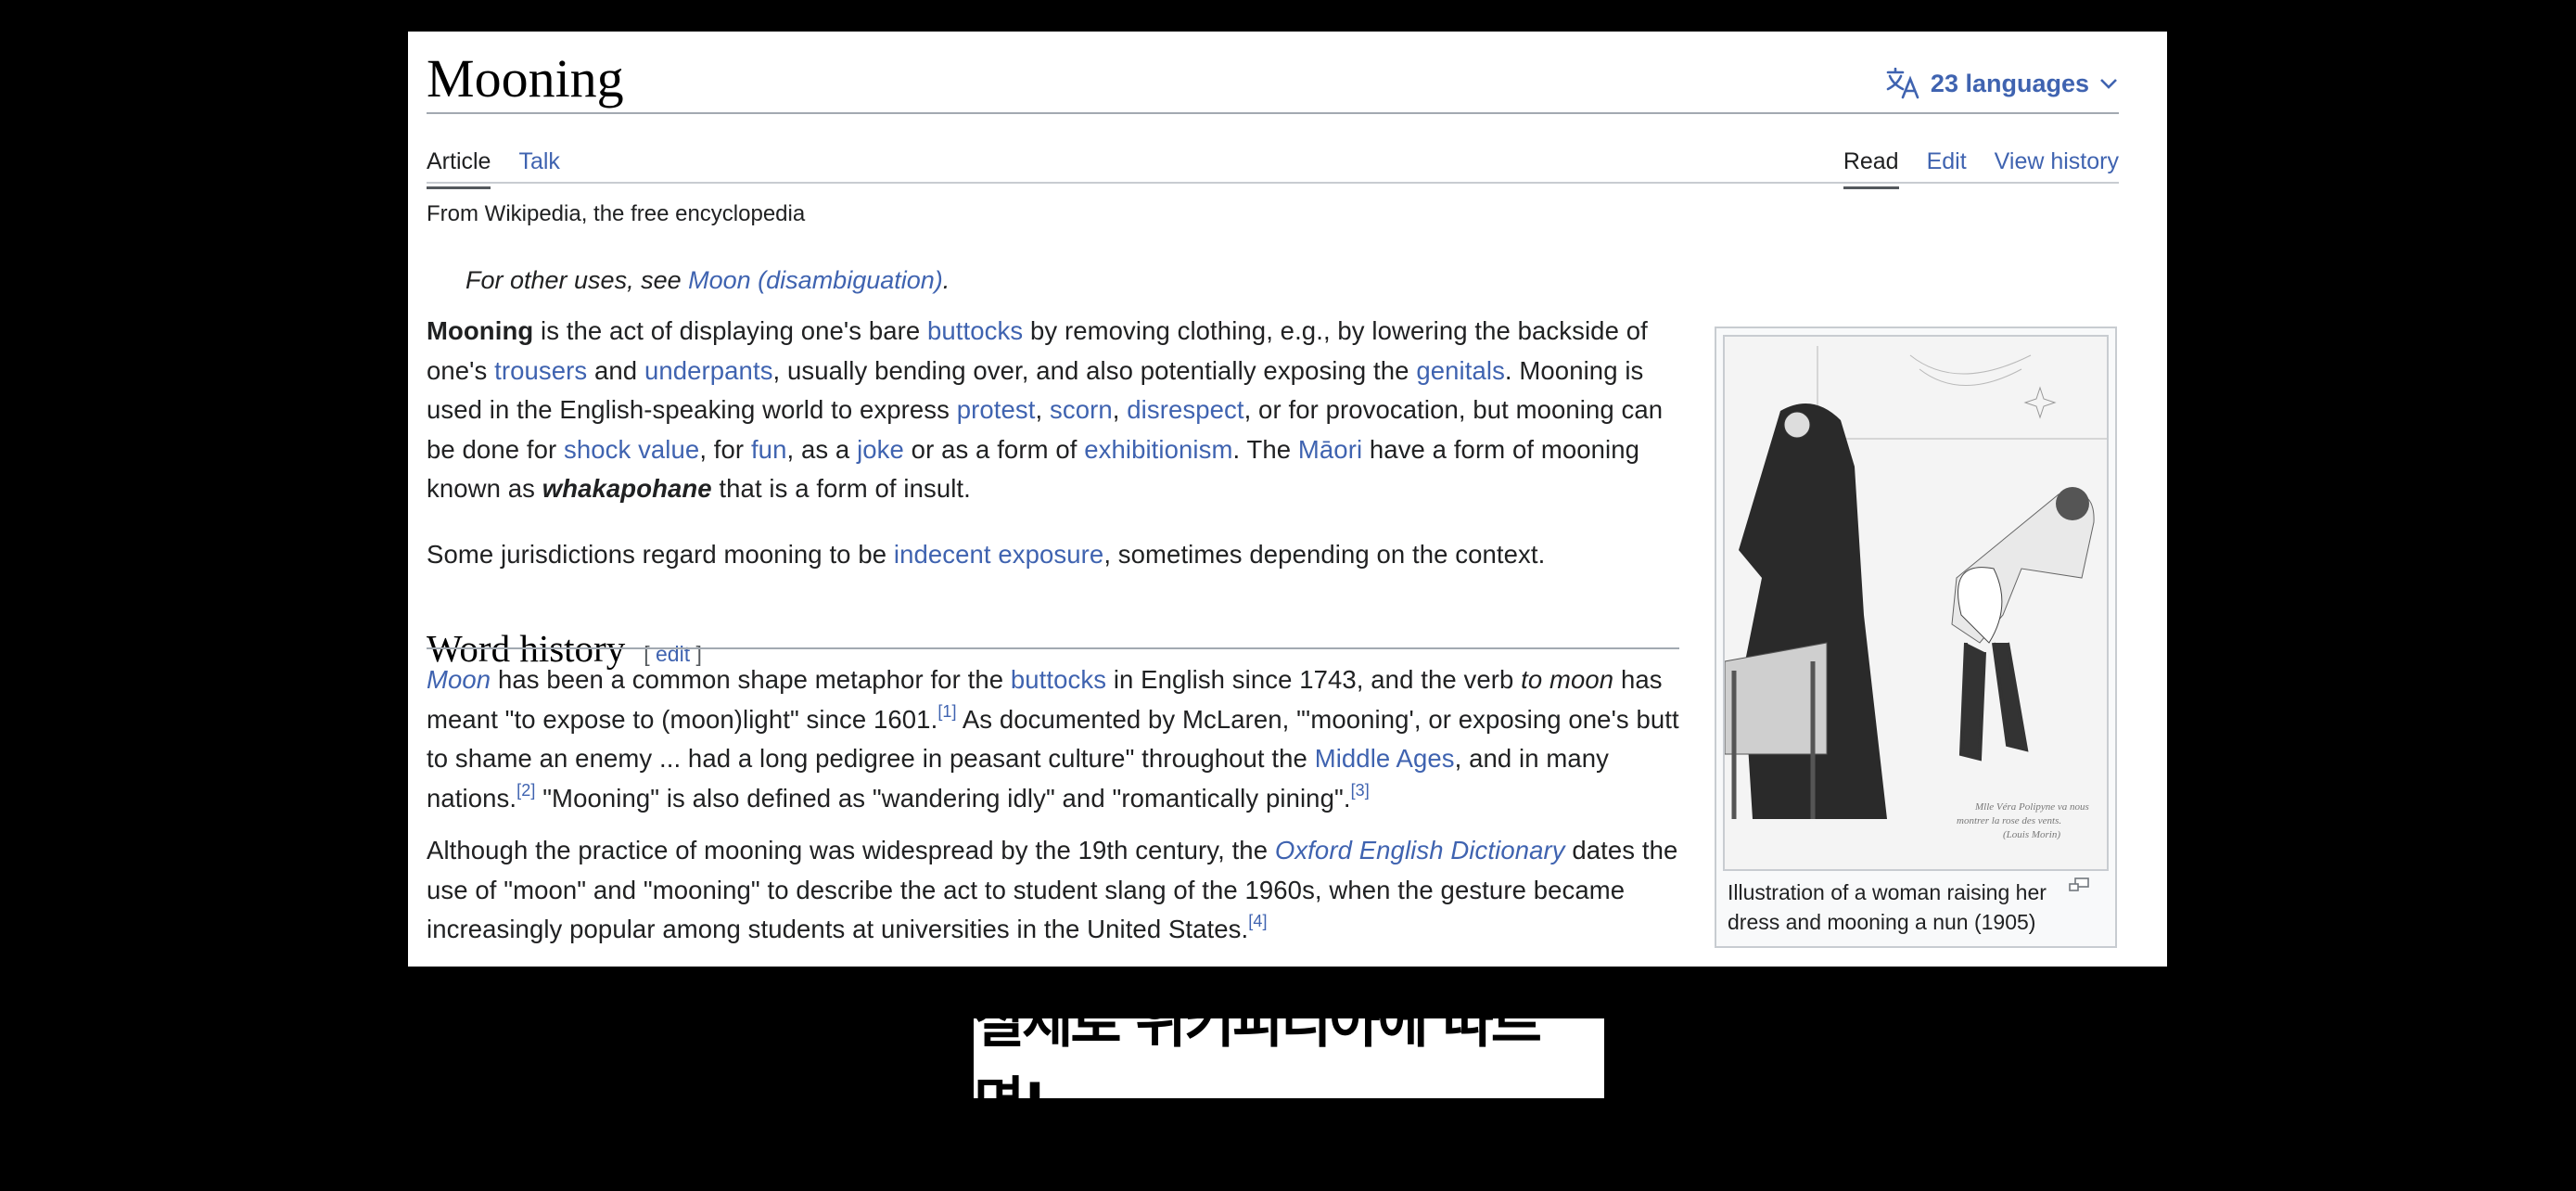 The image size is (2576, 1191). I want to click on text-run: Mooning, so click(481, 330).